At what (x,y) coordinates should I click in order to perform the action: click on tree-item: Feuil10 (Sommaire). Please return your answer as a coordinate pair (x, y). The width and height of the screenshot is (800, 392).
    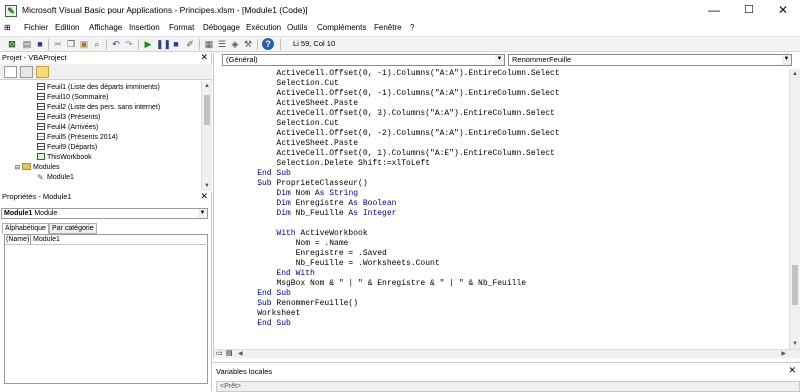
    Looking at the image, I should click on (72, 98).